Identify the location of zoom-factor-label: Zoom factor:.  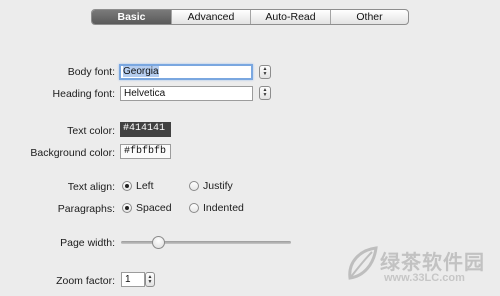
(85, 281).